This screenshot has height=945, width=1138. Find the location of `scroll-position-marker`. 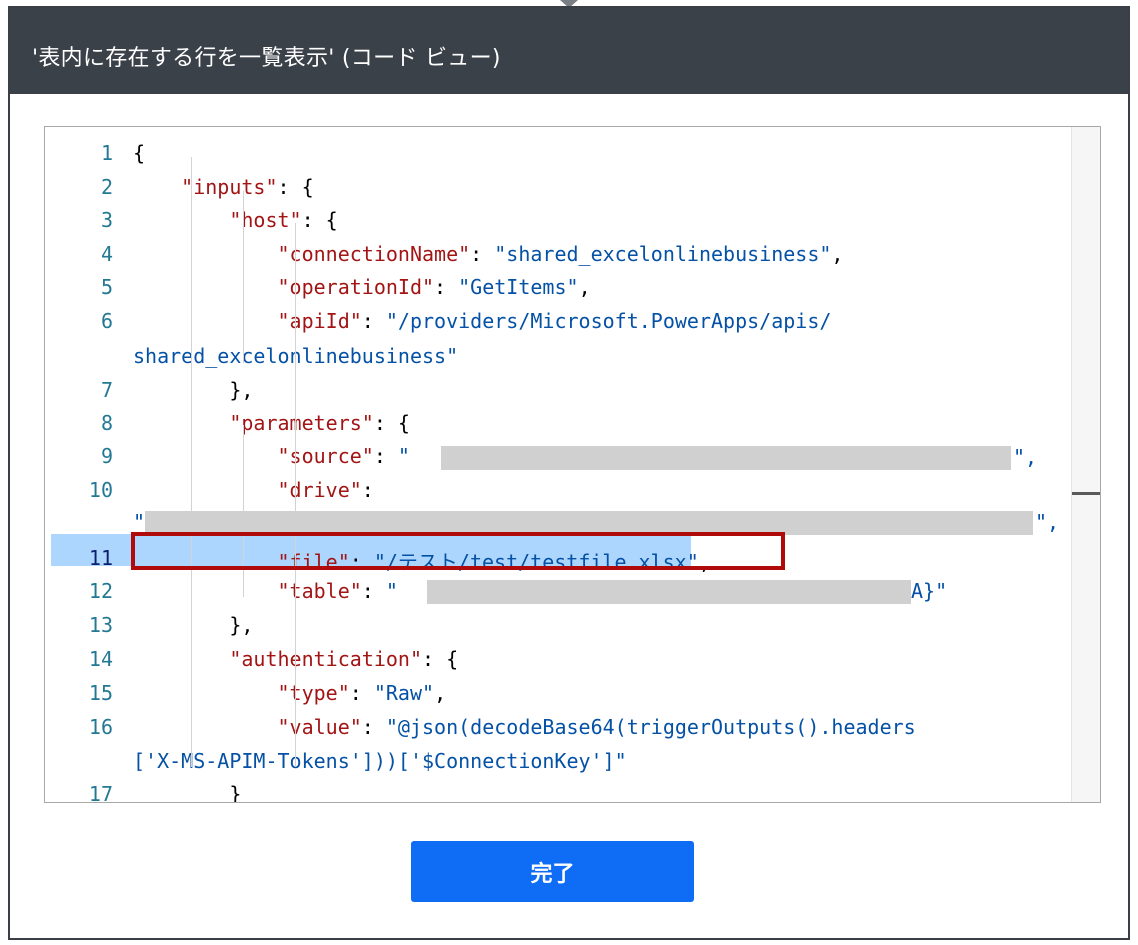

scroll-position-marker is located at coordinates (1086, 493).